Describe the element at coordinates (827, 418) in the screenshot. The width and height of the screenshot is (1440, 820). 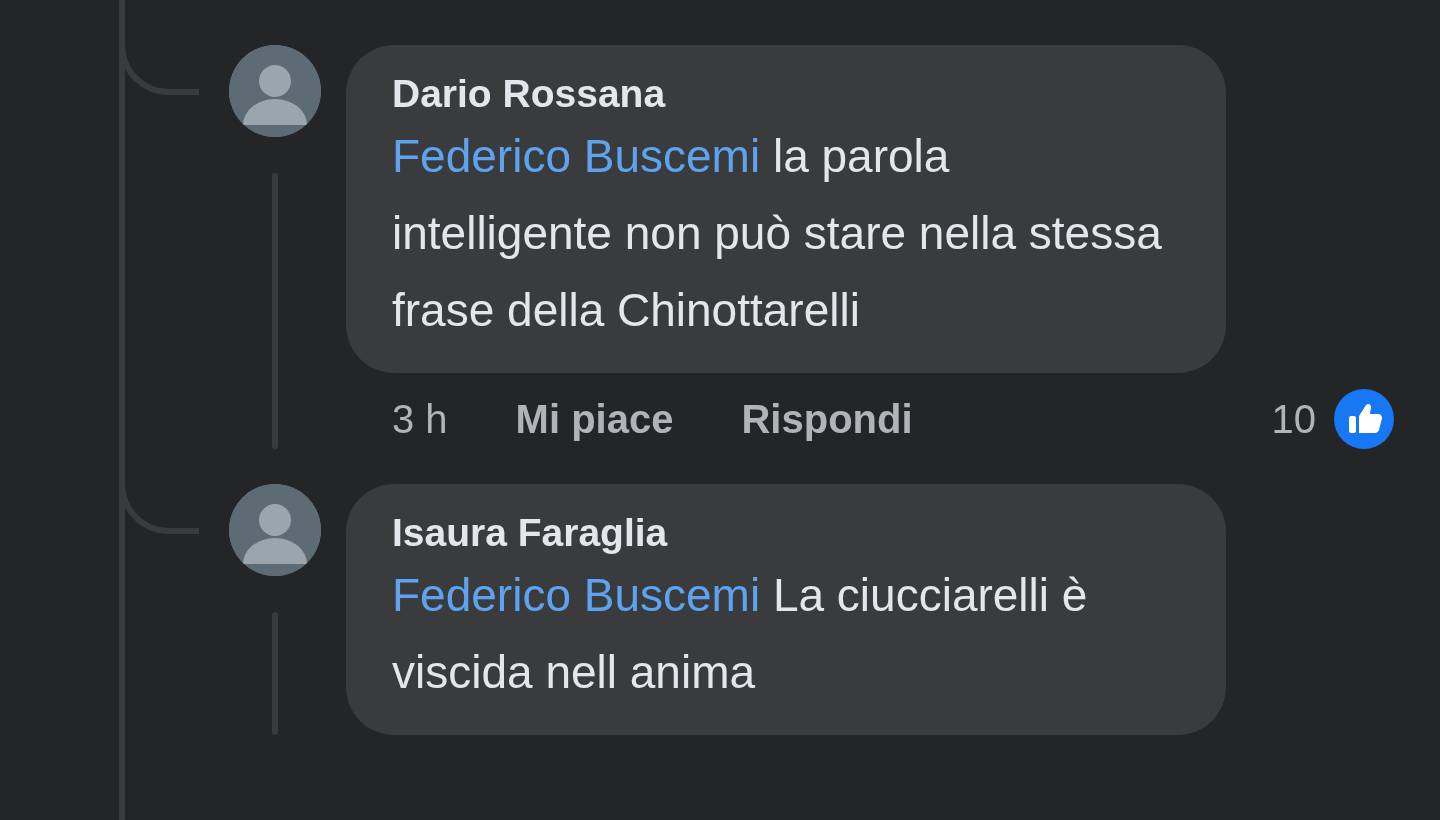
I see `reply-button: Rispondi` at that location.